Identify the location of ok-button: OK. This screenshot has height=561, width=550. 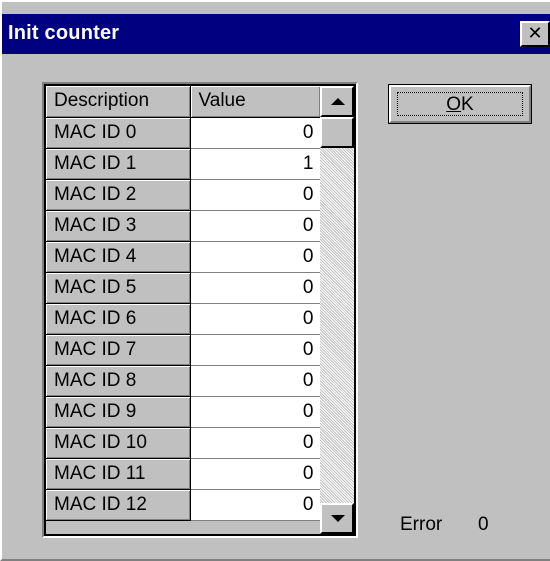
(460, 104).